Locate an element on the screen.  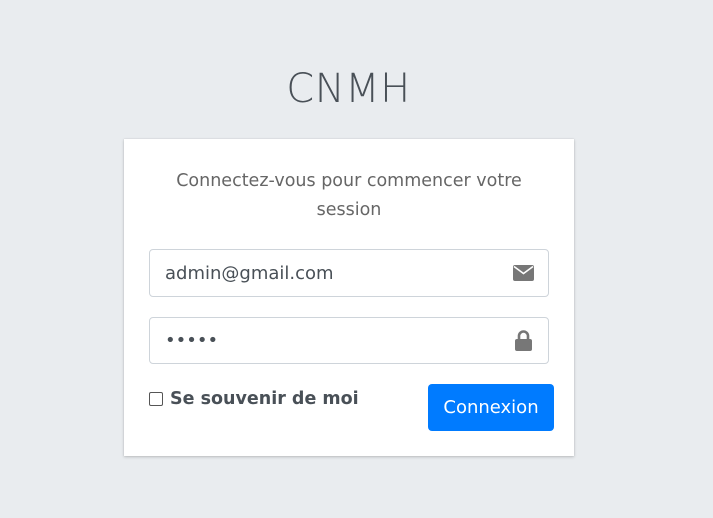
remember-me: Se souvenir de moi is located at coordinates (254, 399).